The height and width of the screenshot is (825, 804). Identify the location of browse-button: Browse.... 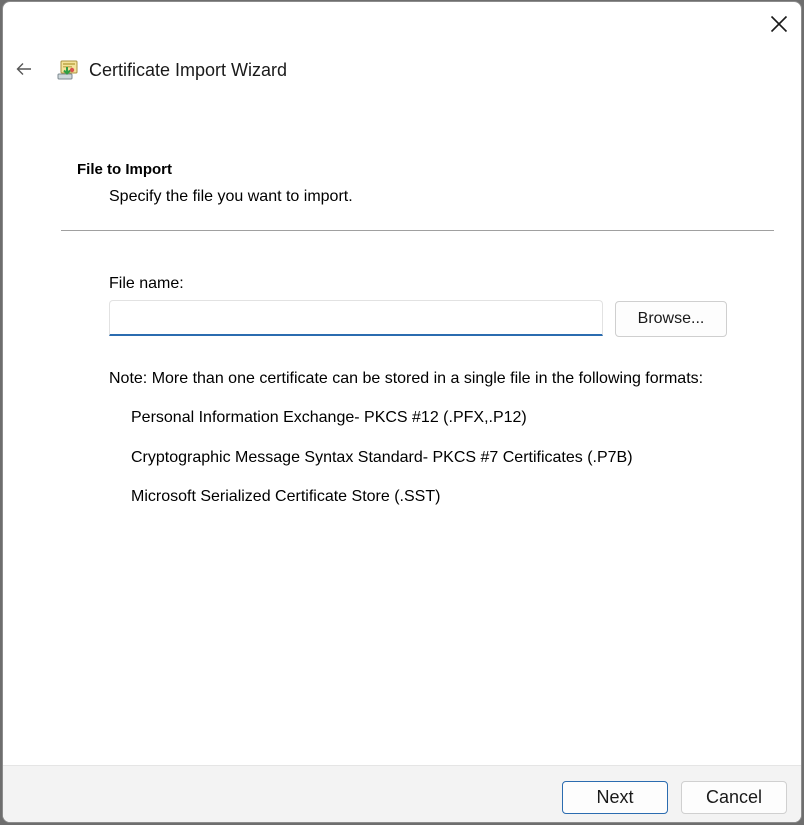
(671, 319).